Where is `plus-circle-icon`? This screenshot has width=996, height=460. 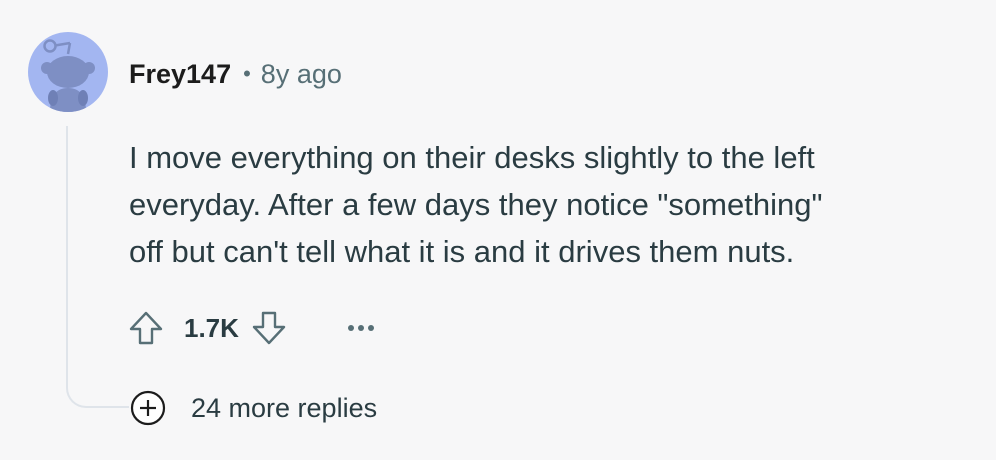 plus-circle-icon is located at coordinates (148, 408).